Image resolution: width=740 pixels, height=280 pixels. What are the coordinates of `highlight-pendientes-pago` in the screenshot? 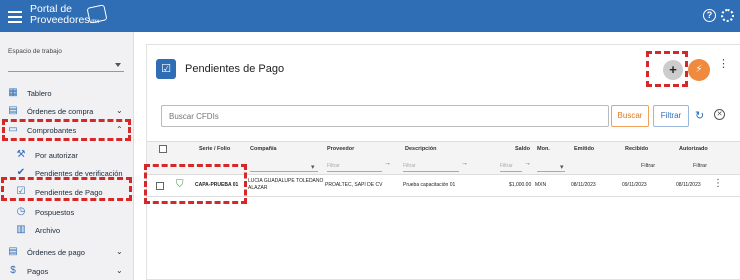 It's located at (66, 189).